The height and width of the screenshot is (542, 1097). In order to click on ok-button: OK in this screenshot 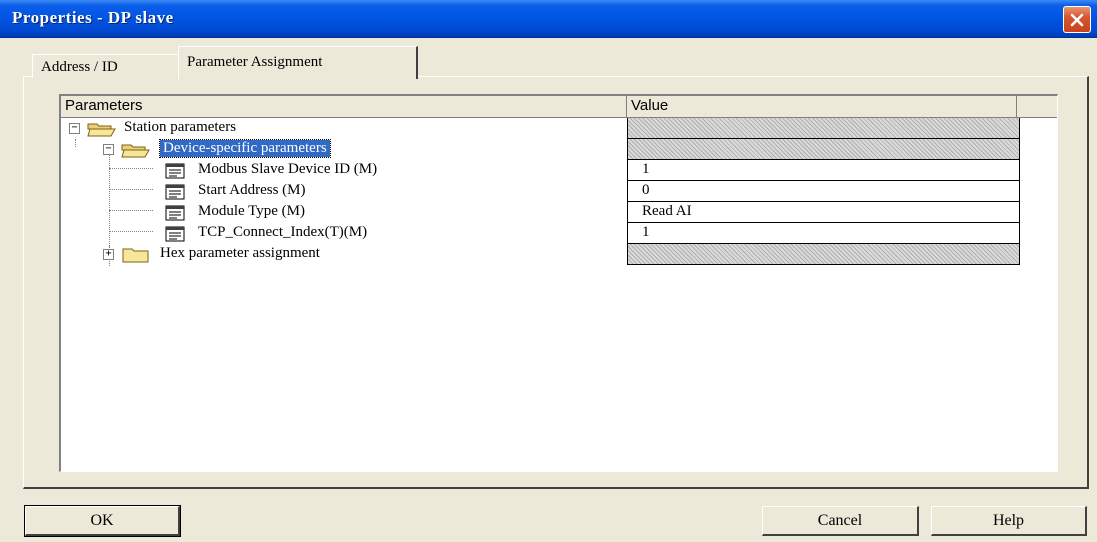, I will do `click(102, 521)`.